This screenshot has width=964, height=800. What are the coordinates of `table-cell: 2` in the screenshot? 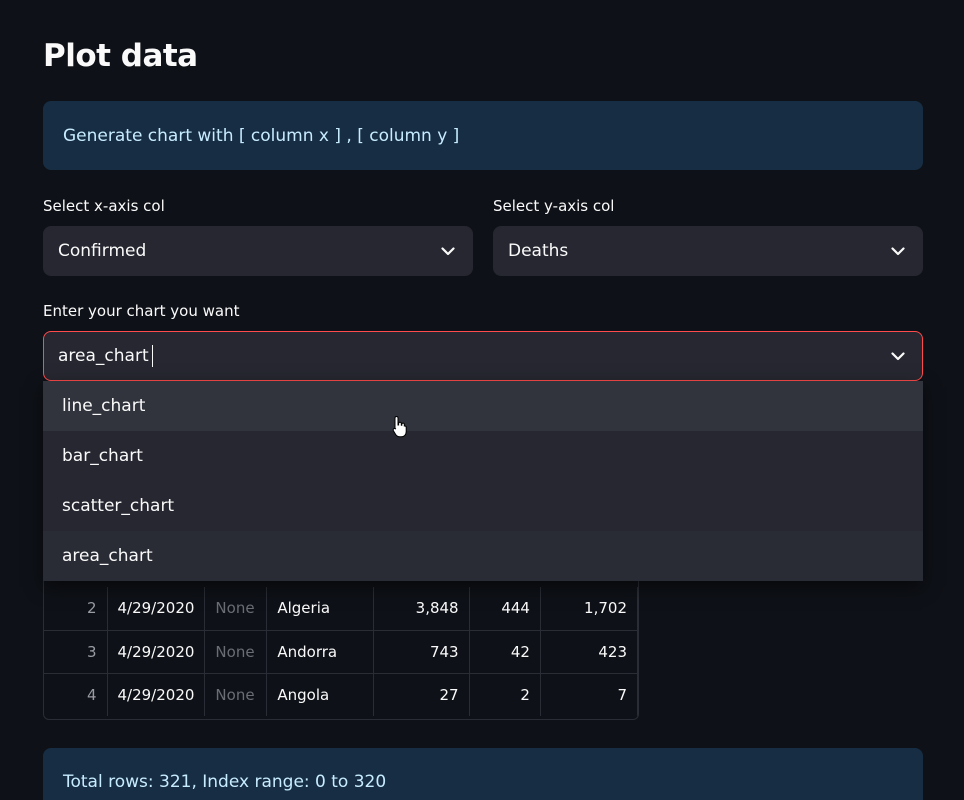 It's located at (505, 694).